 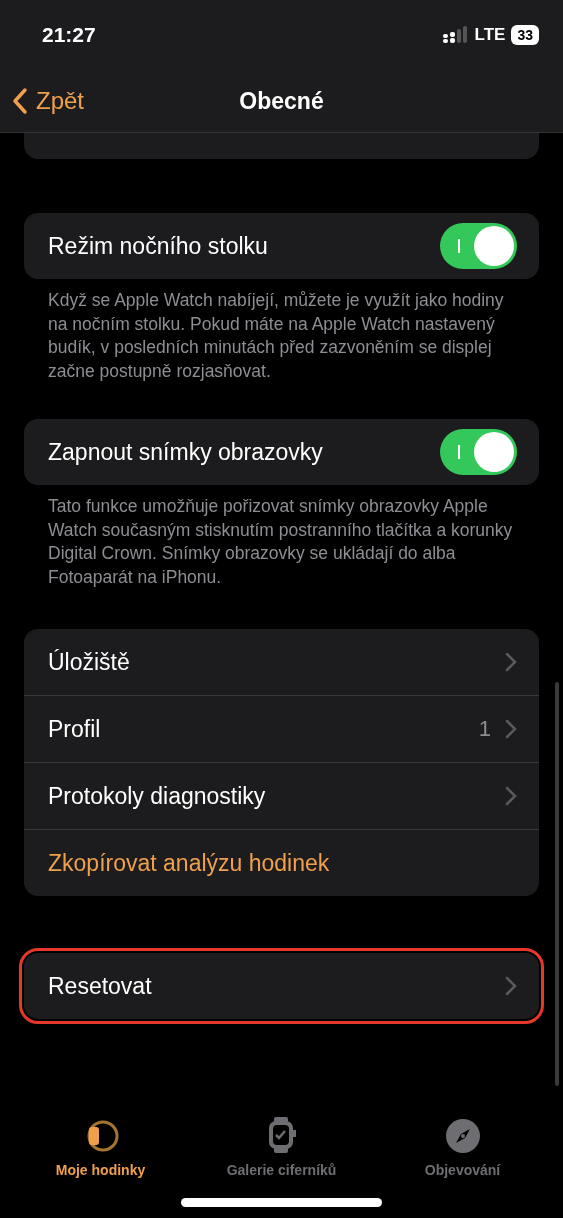 I want to click on settings-row: Protokoly diagnostiky, so click(x=281, y=795).